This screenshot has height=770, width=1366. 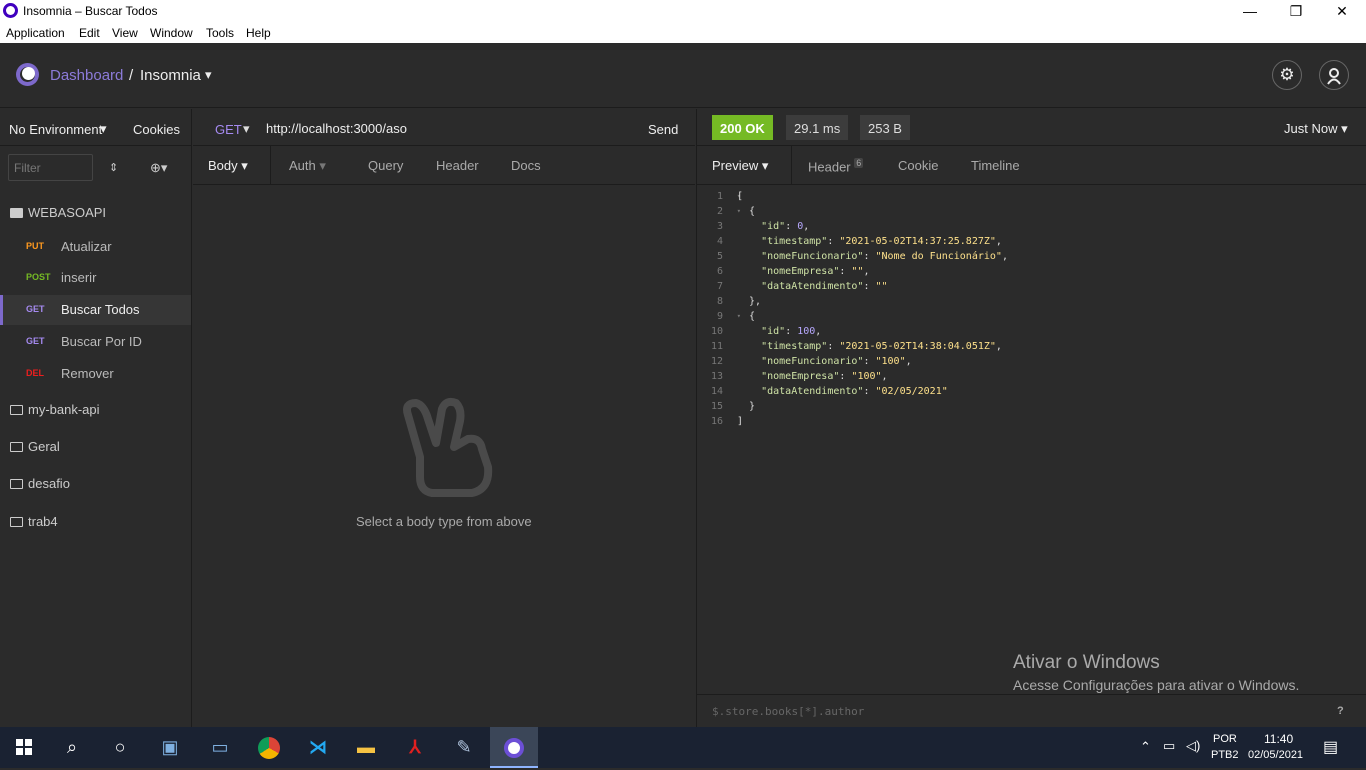 I want to click on clock-date: 02/05/2021, so click(x=1275, y=755).